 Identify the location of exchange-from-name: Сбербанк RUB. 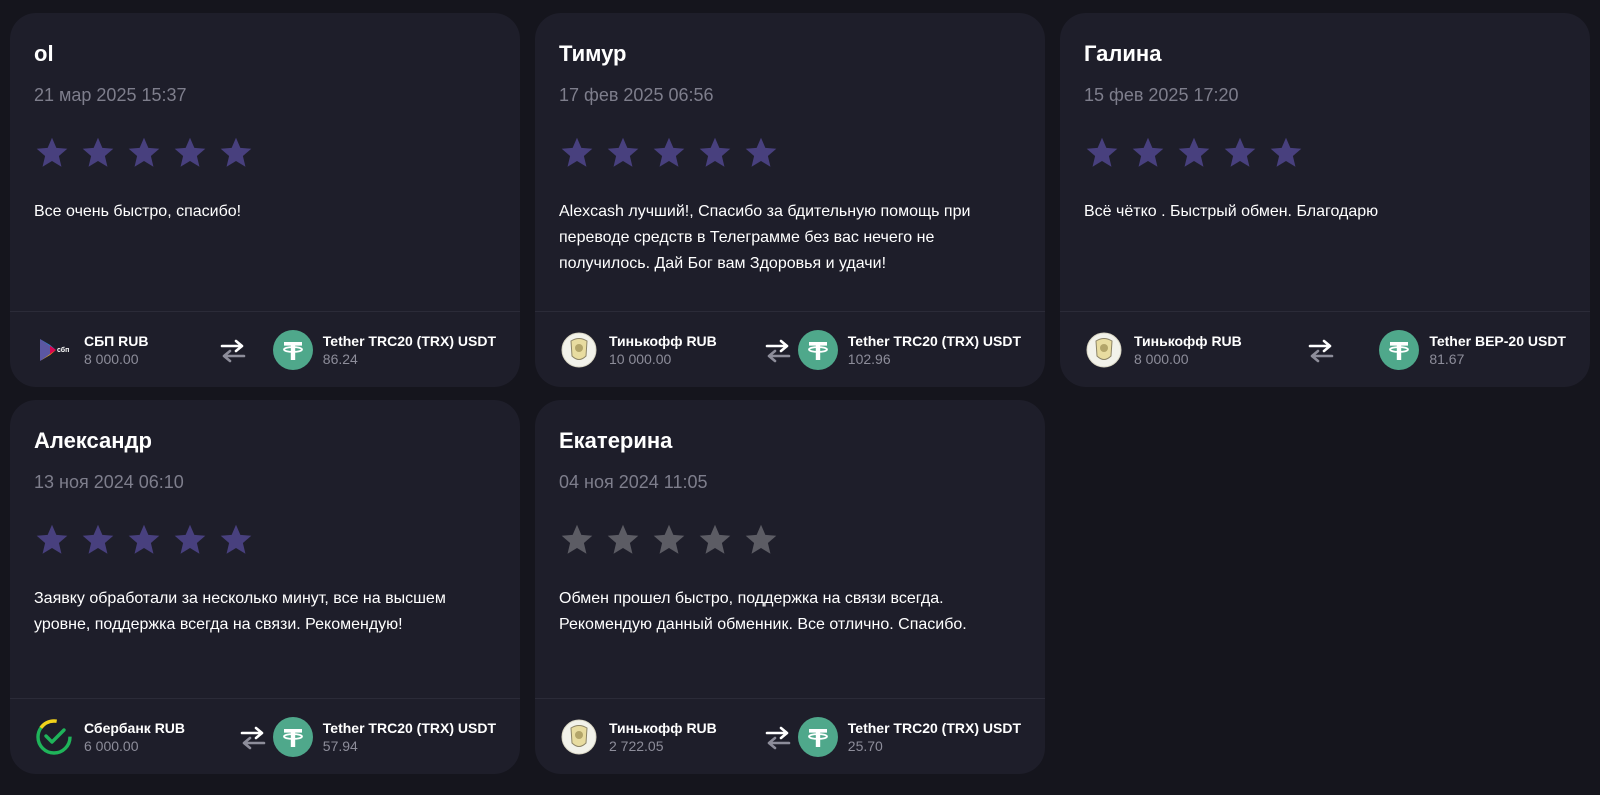
(135, 728).